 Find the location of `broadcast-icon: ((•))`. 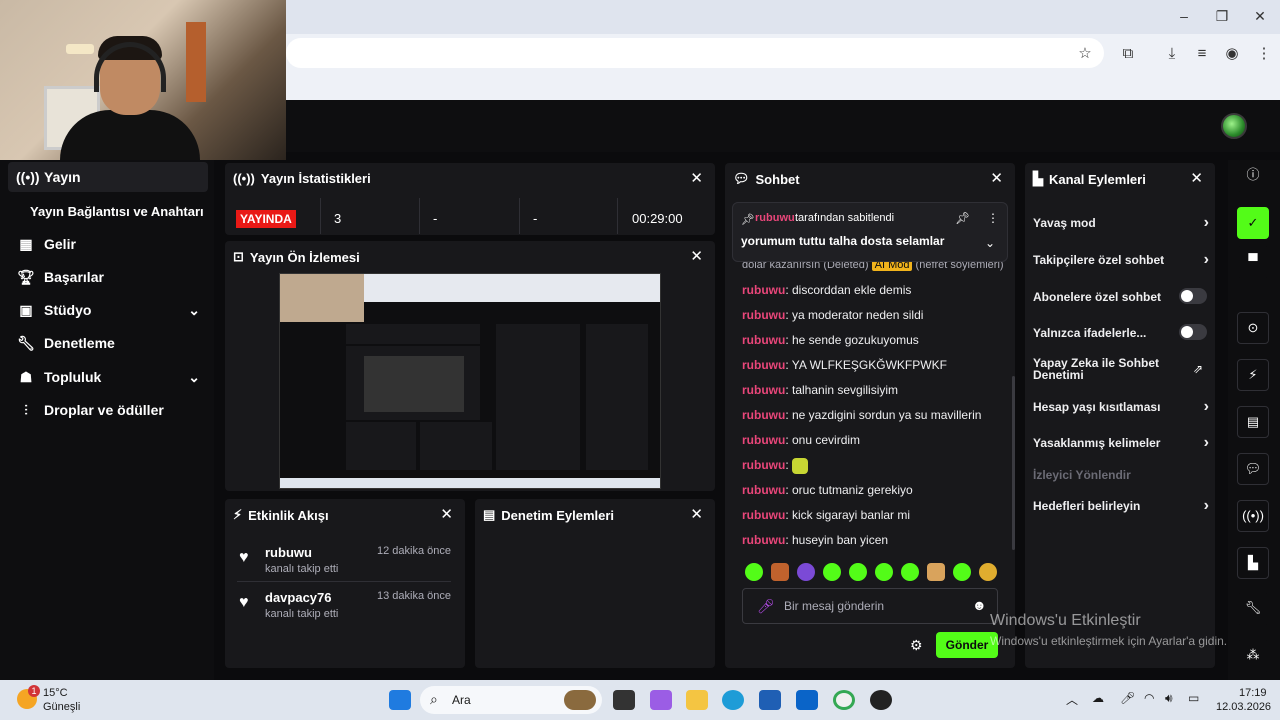

broadcast-icon: ((•)) is located at coordinates (1253, 516).